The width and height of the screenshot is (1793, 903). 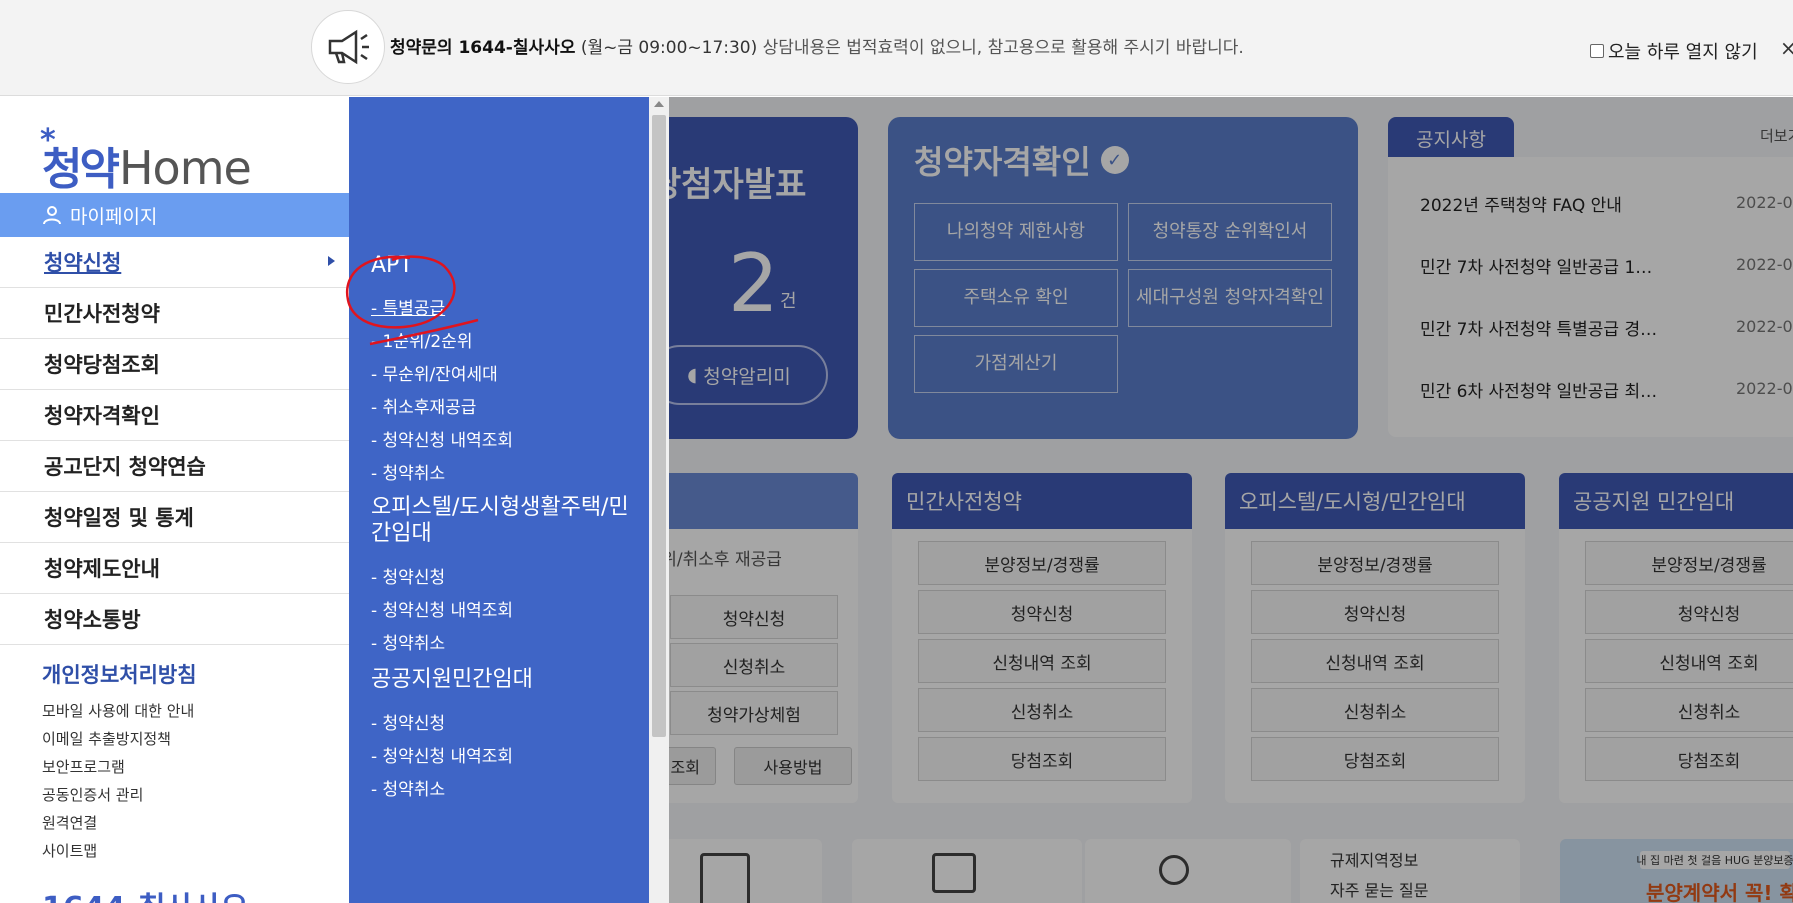 I want to click on sidebar-item-winner-lookup: 청약당첨조회, so click(x=174, y=364).